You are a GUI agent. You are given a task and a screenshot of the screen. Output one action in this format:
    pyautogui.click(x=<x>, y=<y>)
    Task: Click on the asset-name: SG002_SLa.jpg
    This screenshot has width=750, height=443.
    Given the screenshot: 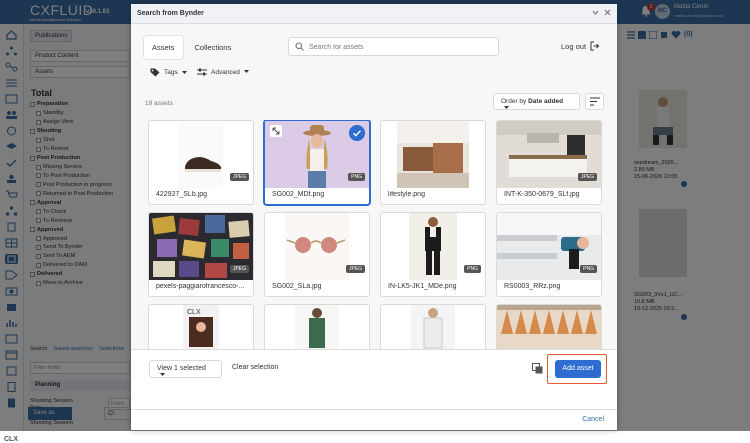 What is the action you would take?
    pyautogui.click(x=297, y=286)
    